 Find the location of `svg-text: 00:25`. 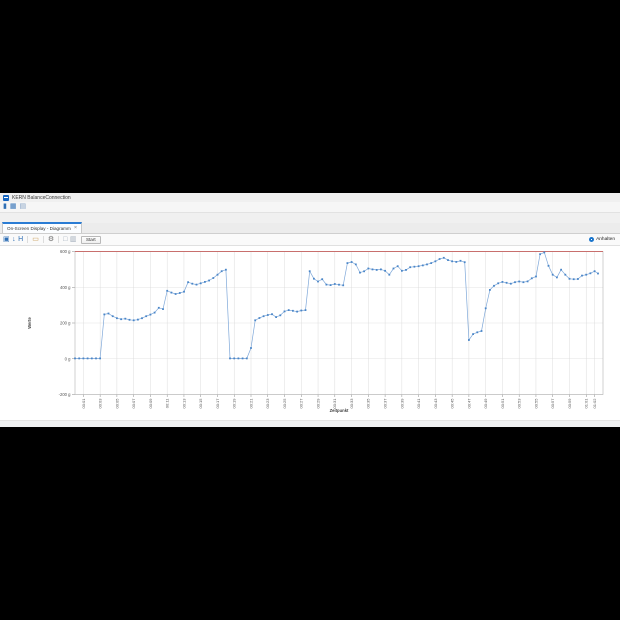

svg-text: 00:25 is located at coordinates (284, 403).